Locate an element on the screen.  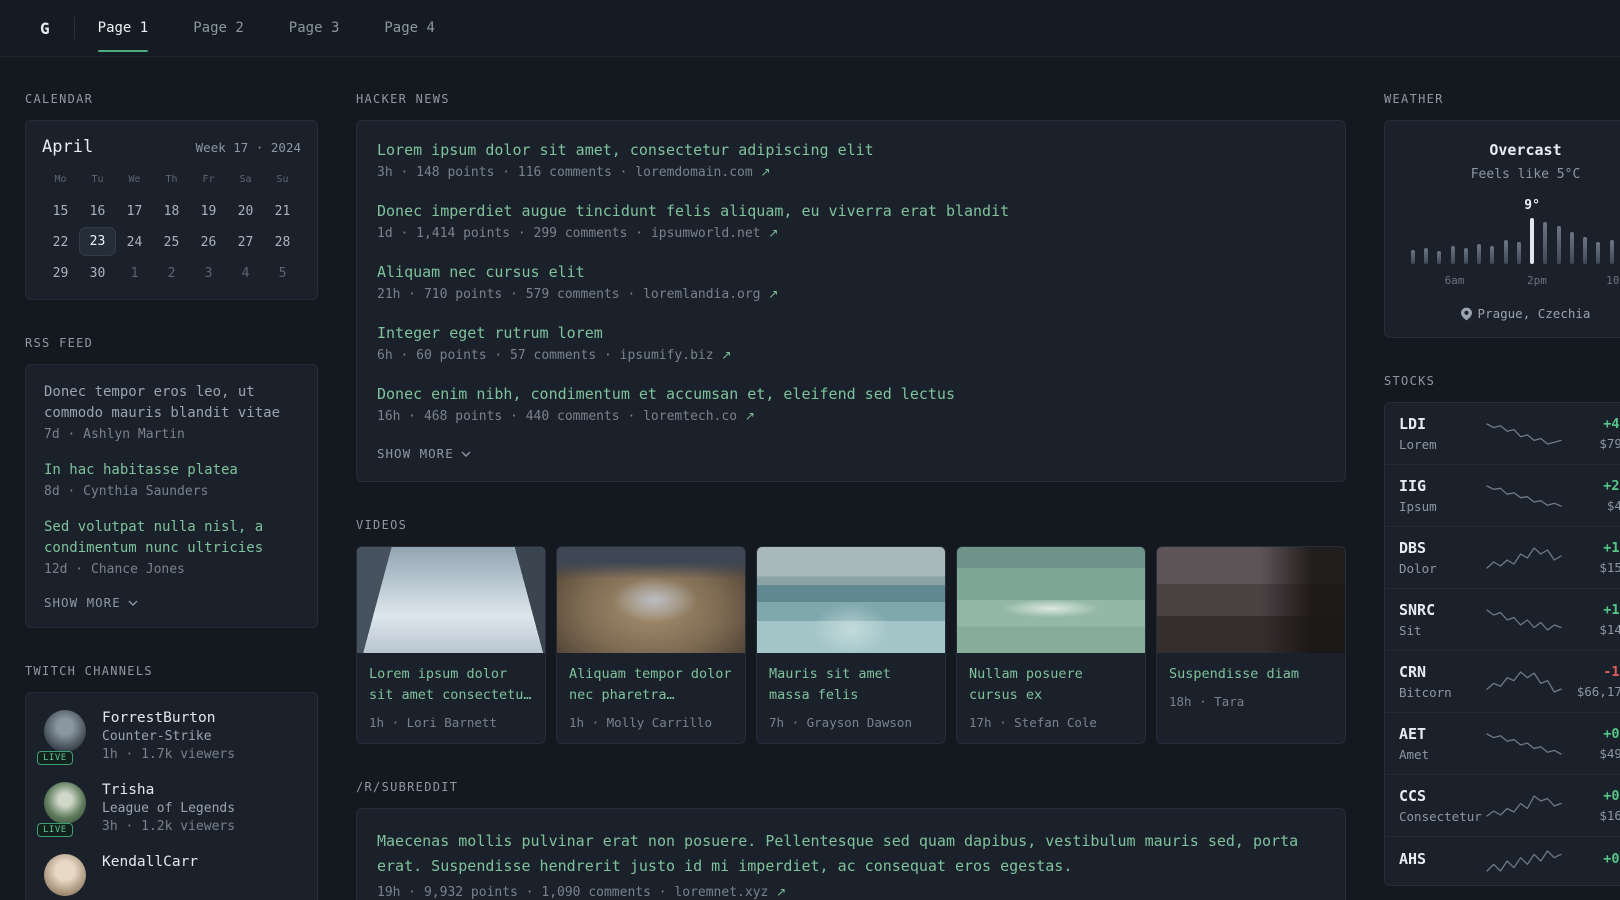
calendar-day: 22 is located at coordinates (60, 241).